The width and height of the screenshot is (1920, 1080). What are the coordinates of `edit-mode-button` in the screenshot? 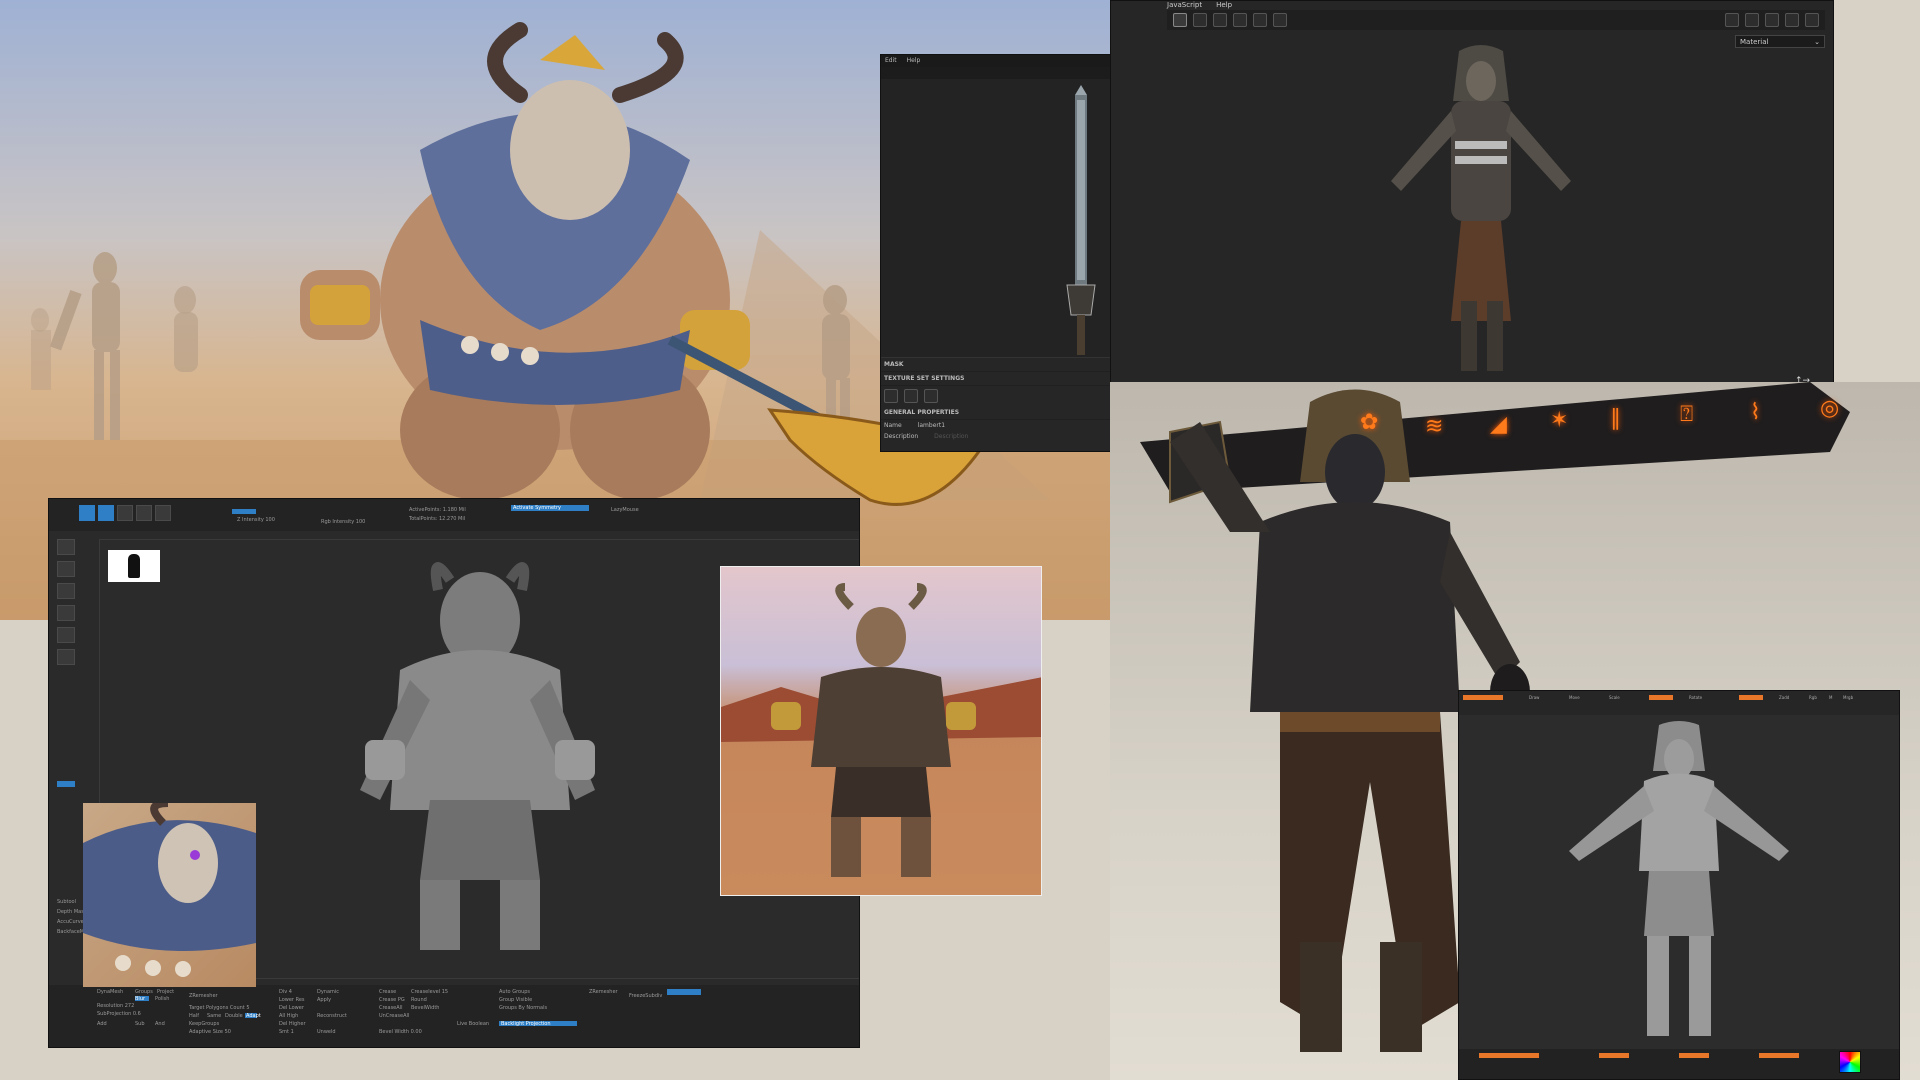 It's located at (87, 513).